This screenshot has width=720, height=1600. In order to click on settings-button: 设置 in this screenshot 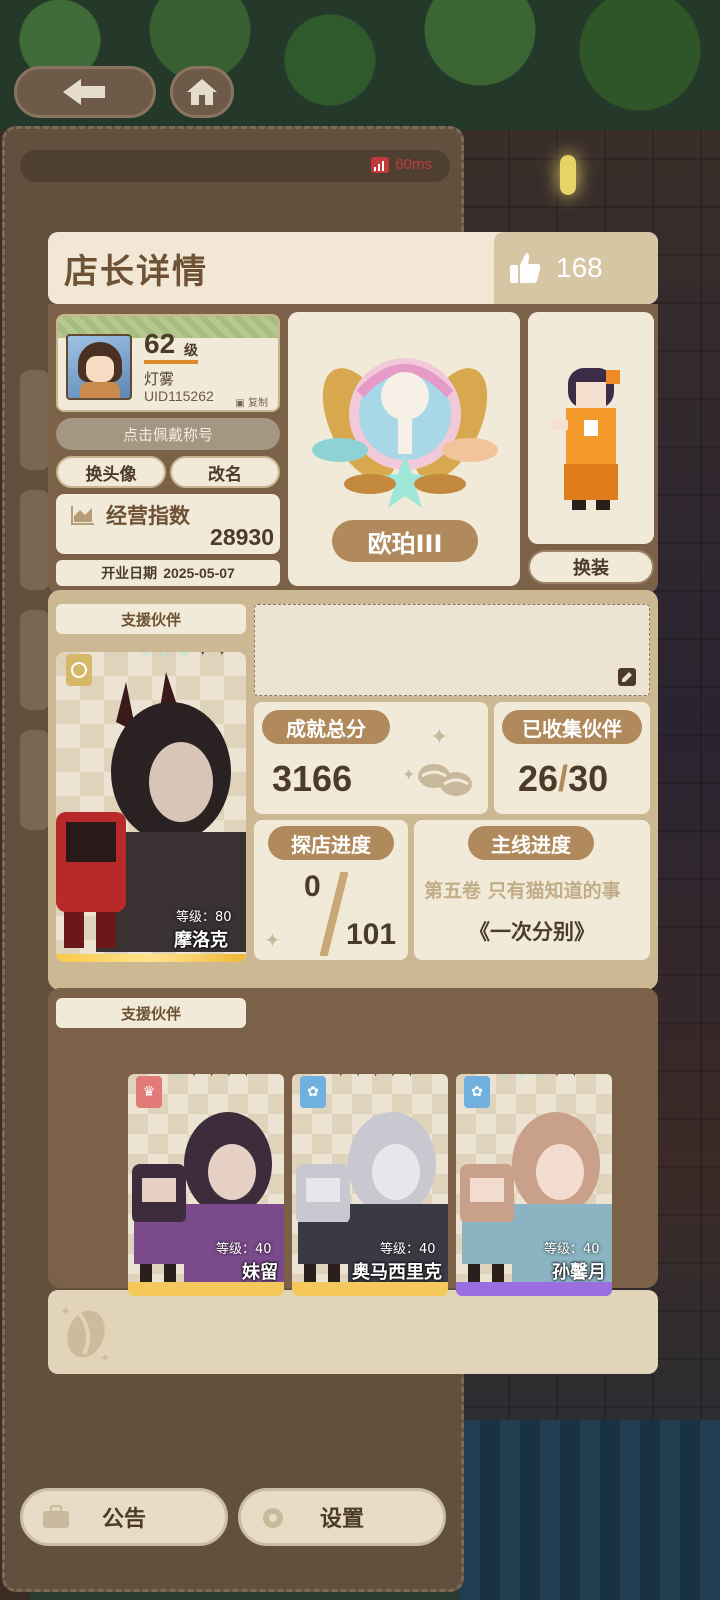, I will do `click(342, 1517)`.